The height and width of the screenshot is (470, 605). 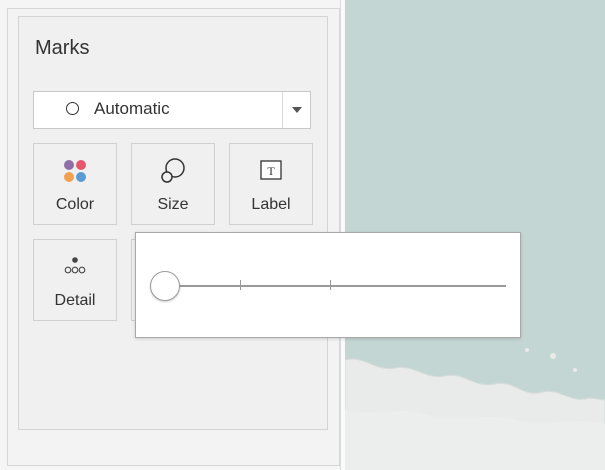 I want to click on color-button-label: Color, so click(x=75, y=204).